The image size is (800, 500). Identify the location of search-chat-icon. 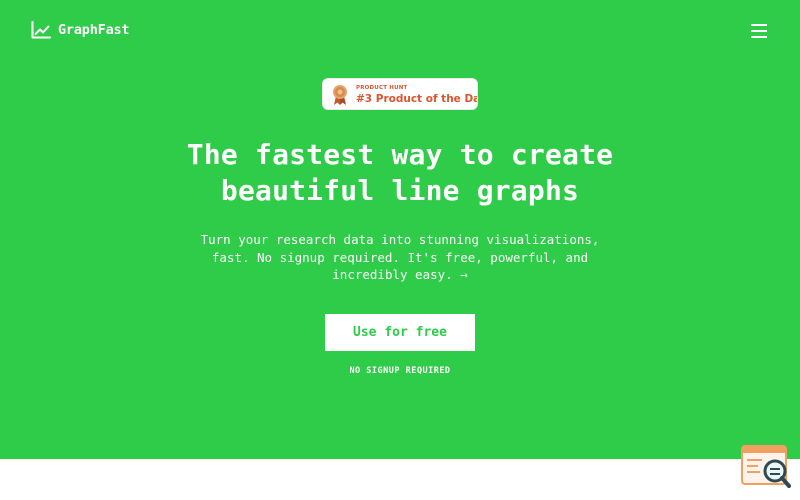
(766, 466).